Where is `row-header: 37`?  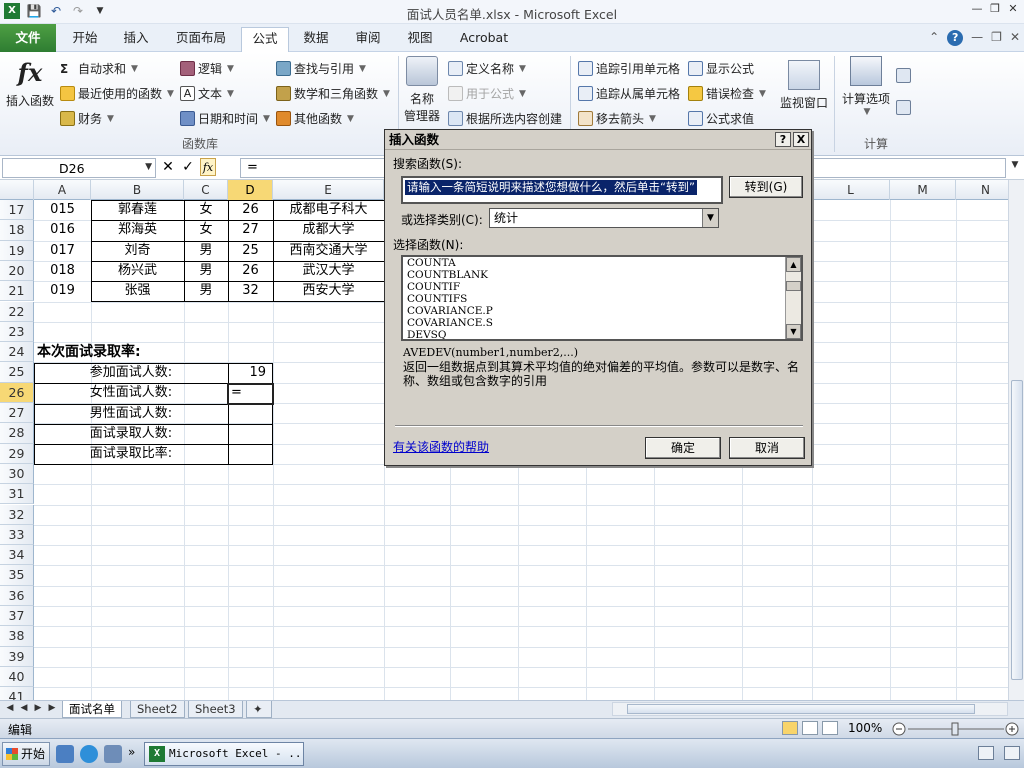
row-header: 37 is located at coordinates (17, 616).